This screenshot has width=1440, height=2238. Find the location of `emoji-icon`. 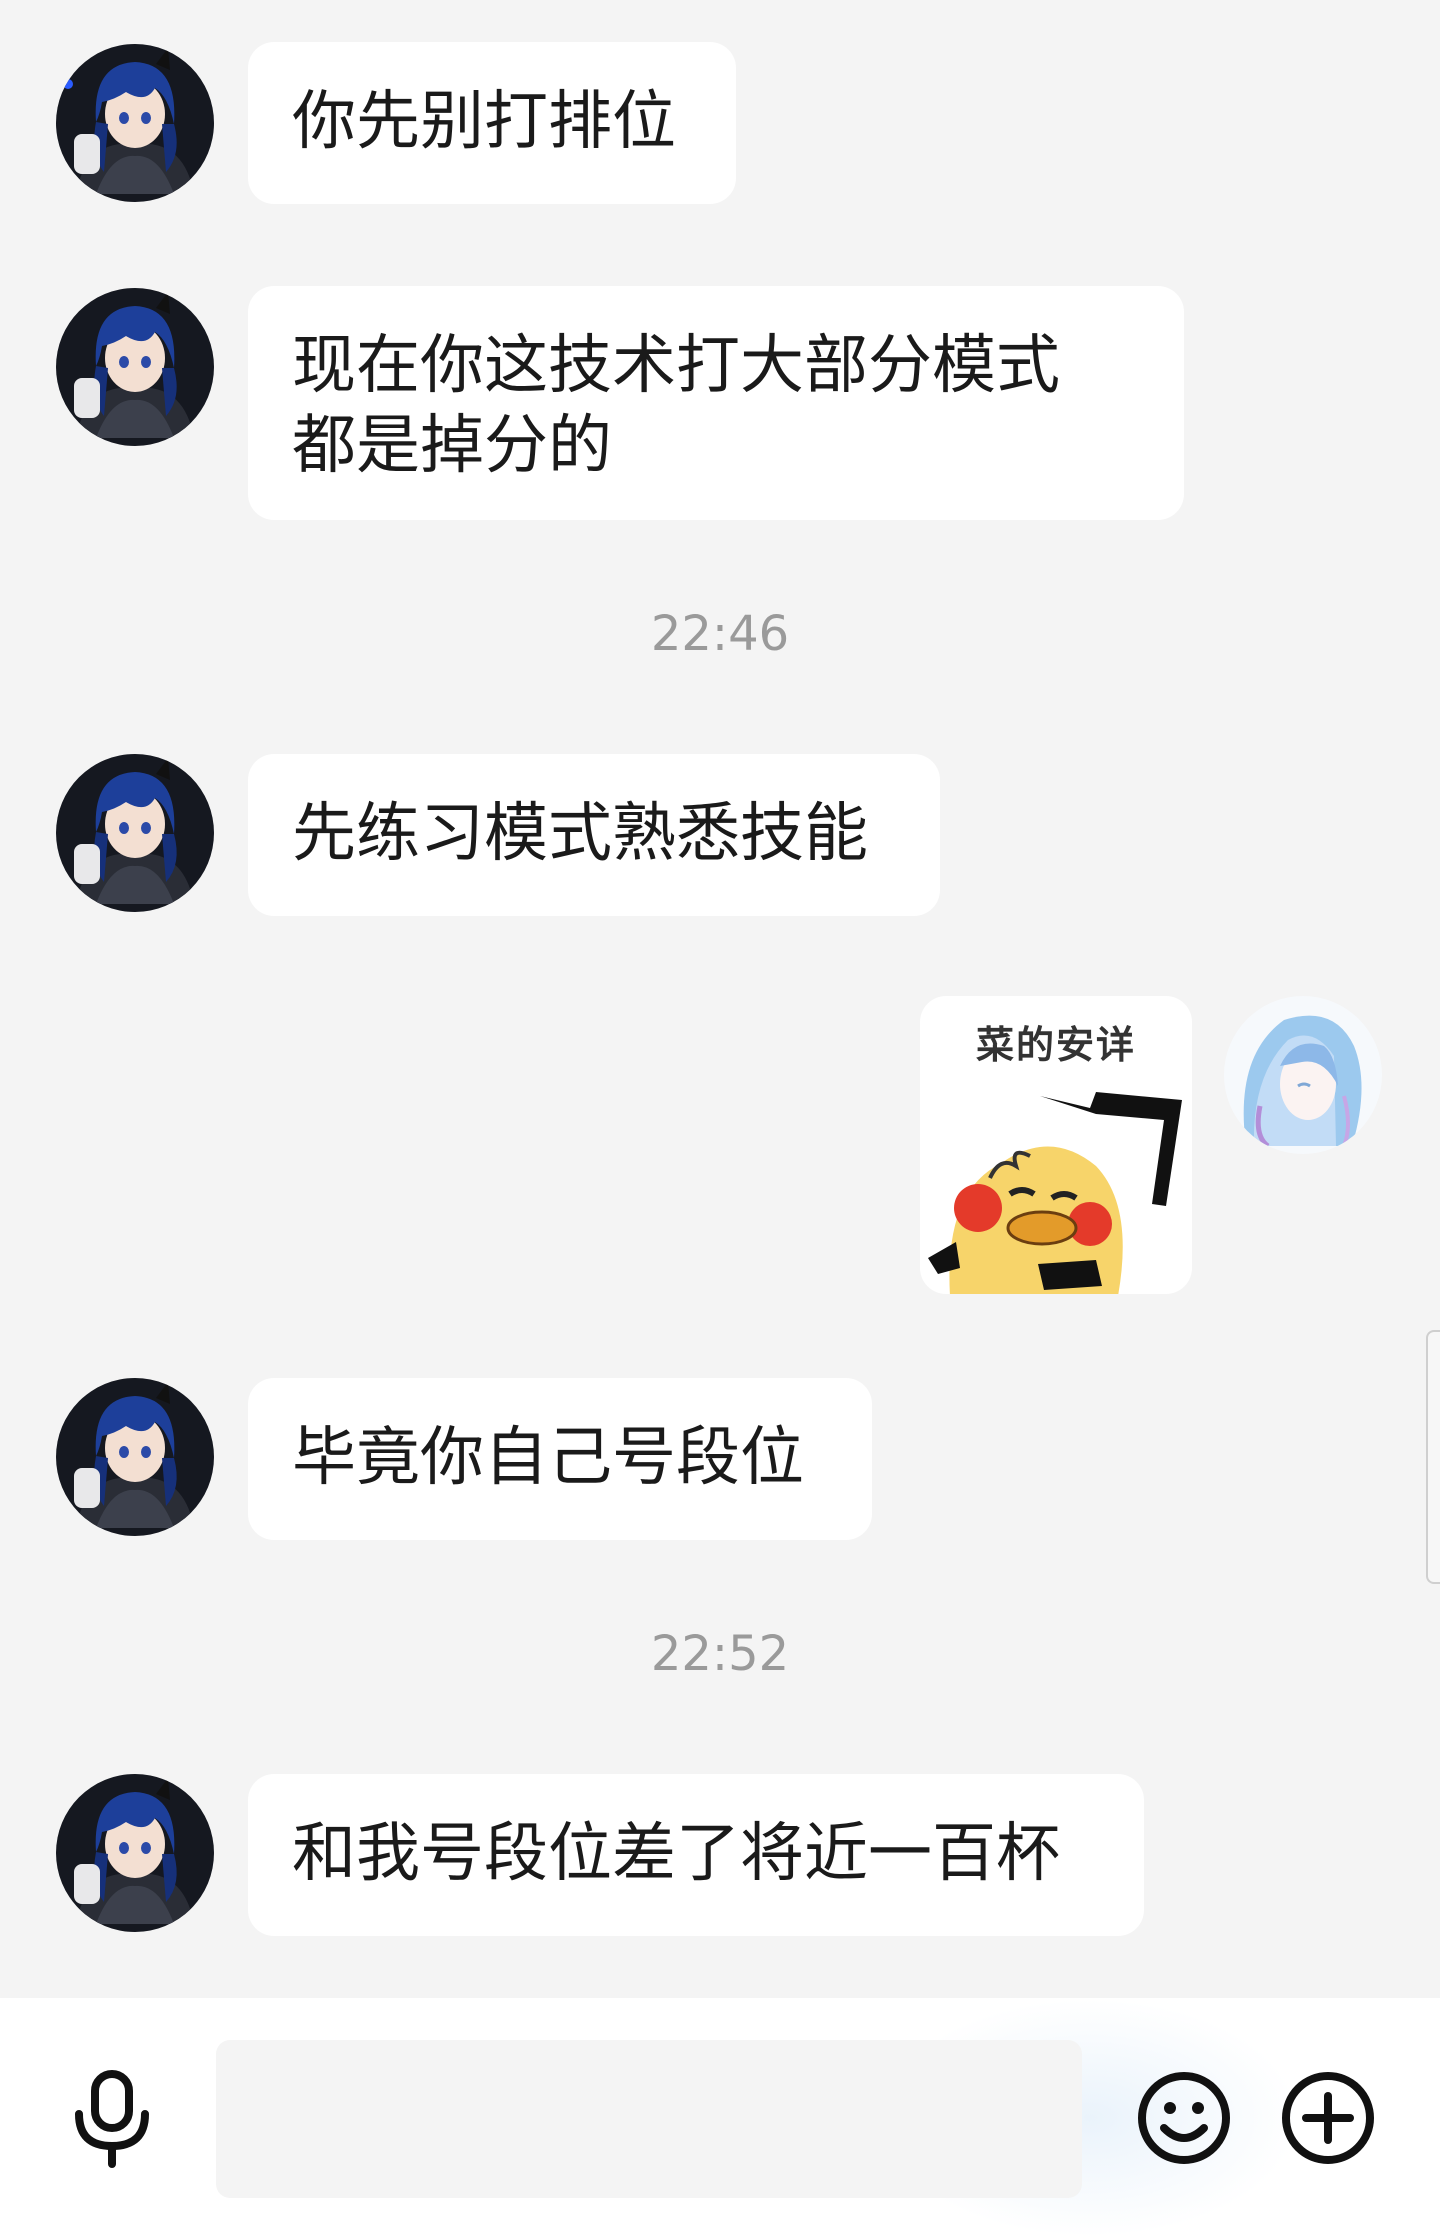

emoji-icon is located at coordinates (1184, 2120).